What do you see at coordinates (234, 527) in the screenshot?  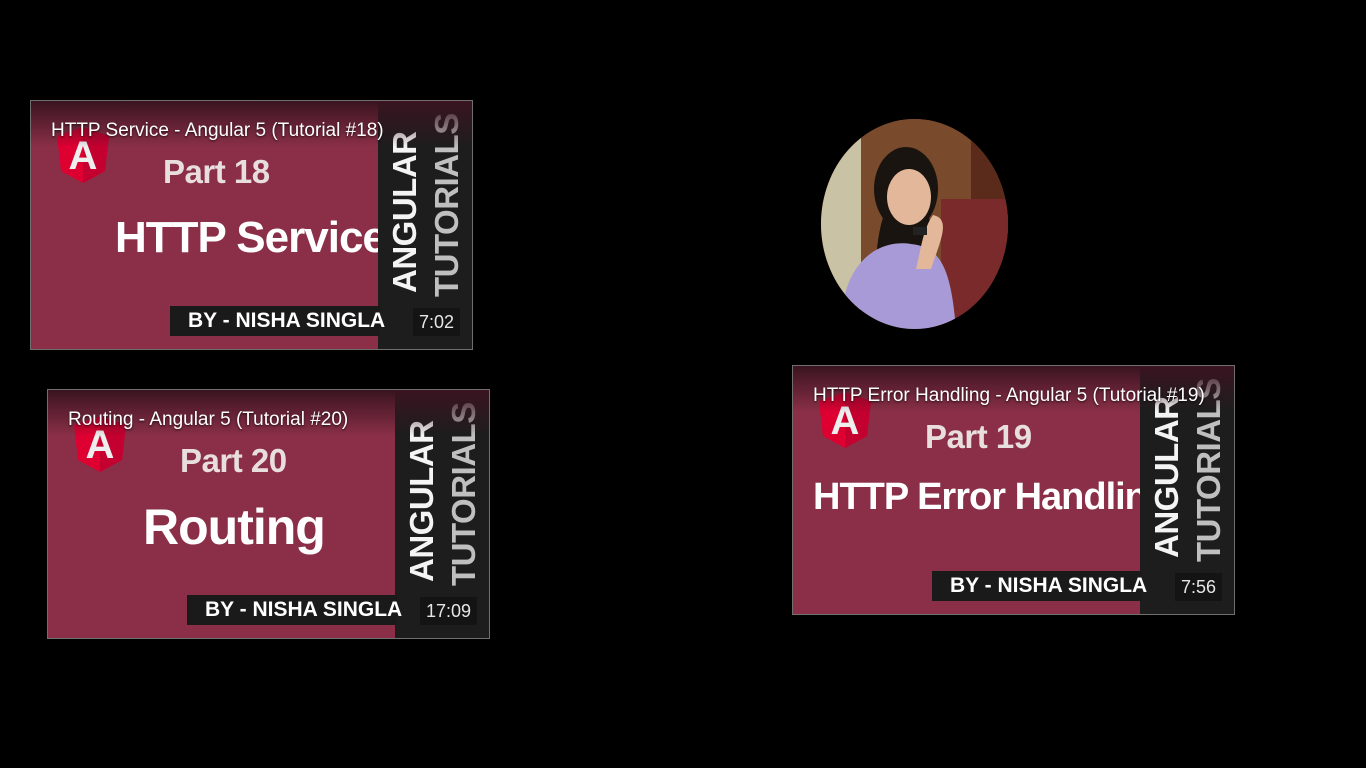 I see `topic-label: Routing` at bounding box center [234, 527].